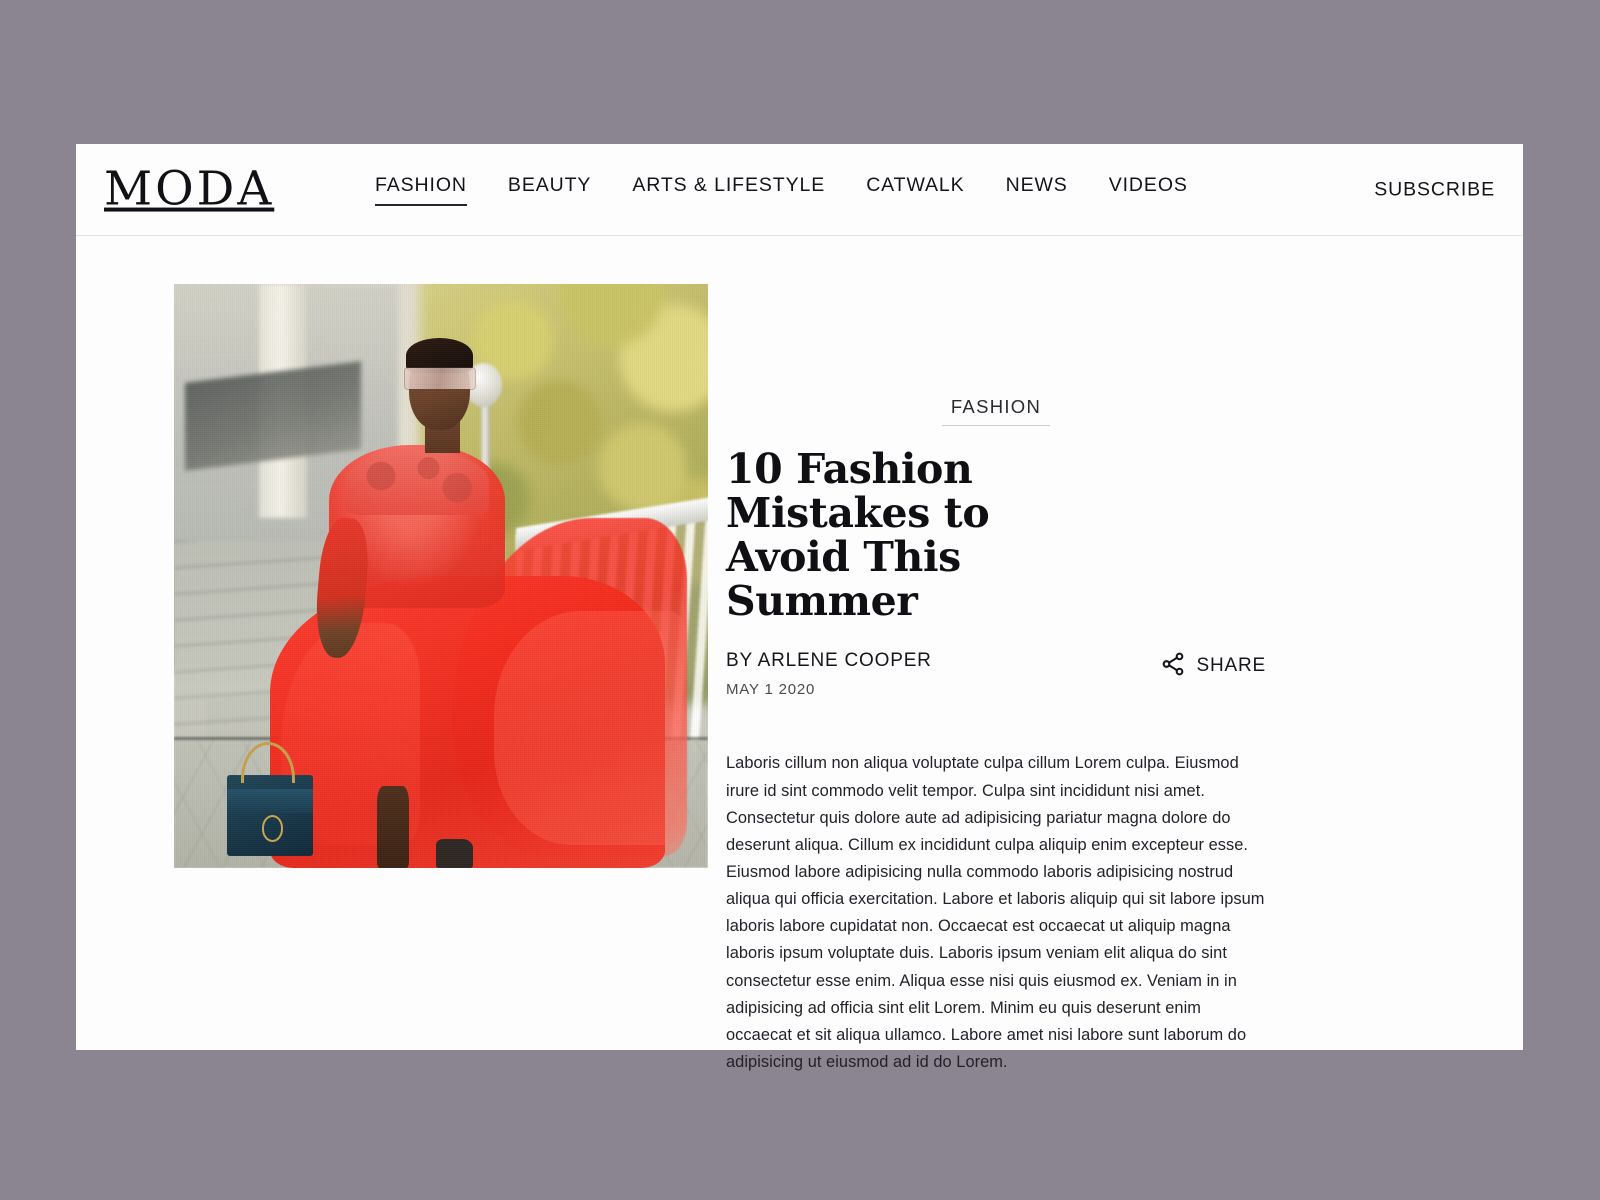 This screenshot has width=1600, height=1200. I want to click on article-headline: 10 Fashion Mistakes to Avoid This Summer, so click(858, 535).